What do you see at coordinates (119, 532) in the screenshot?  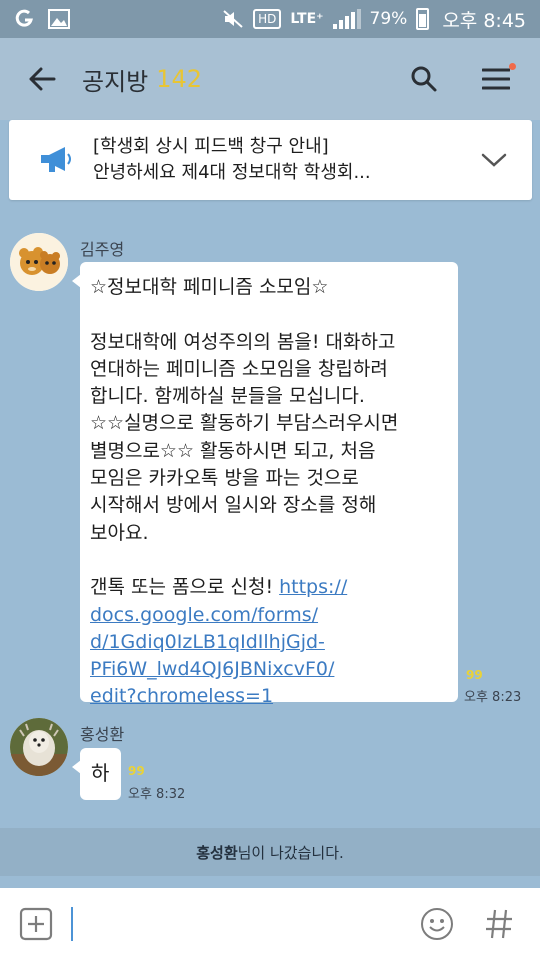 I see `message-line: 보아요.` at bounding box center [119, 532].